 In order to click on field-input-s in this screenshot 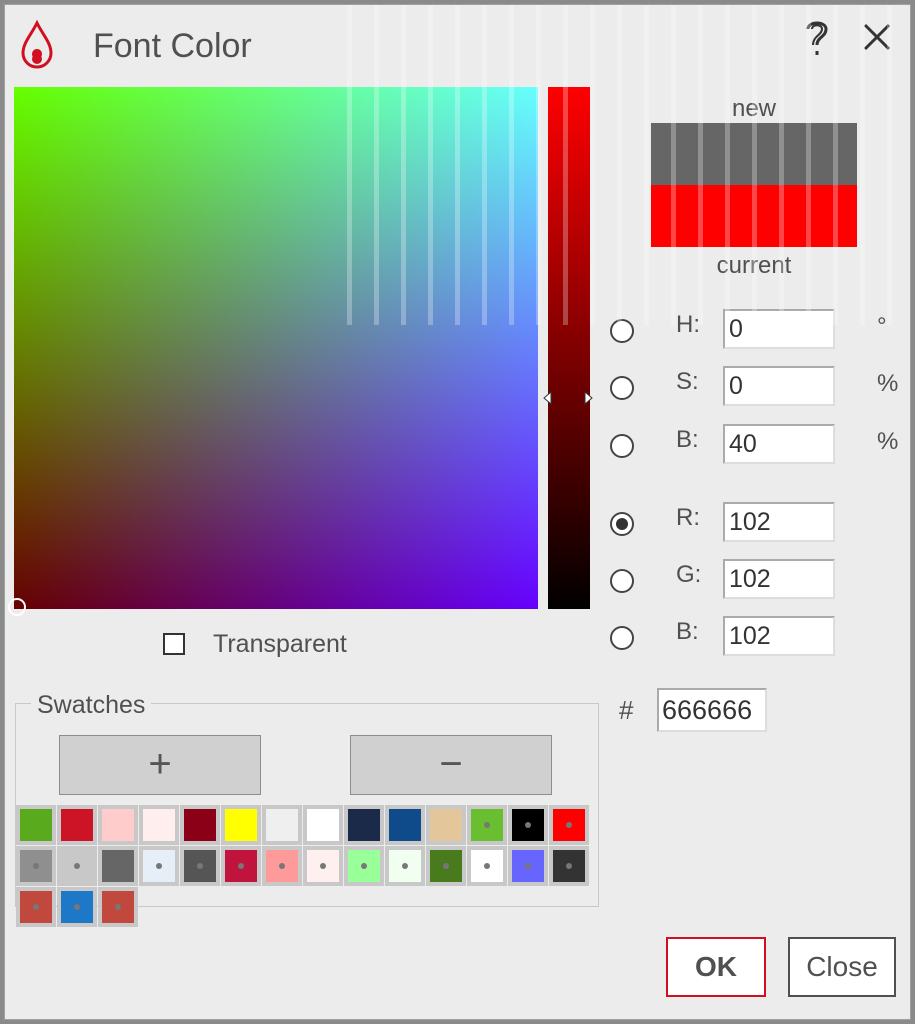, I will do `click(779, 386)`.